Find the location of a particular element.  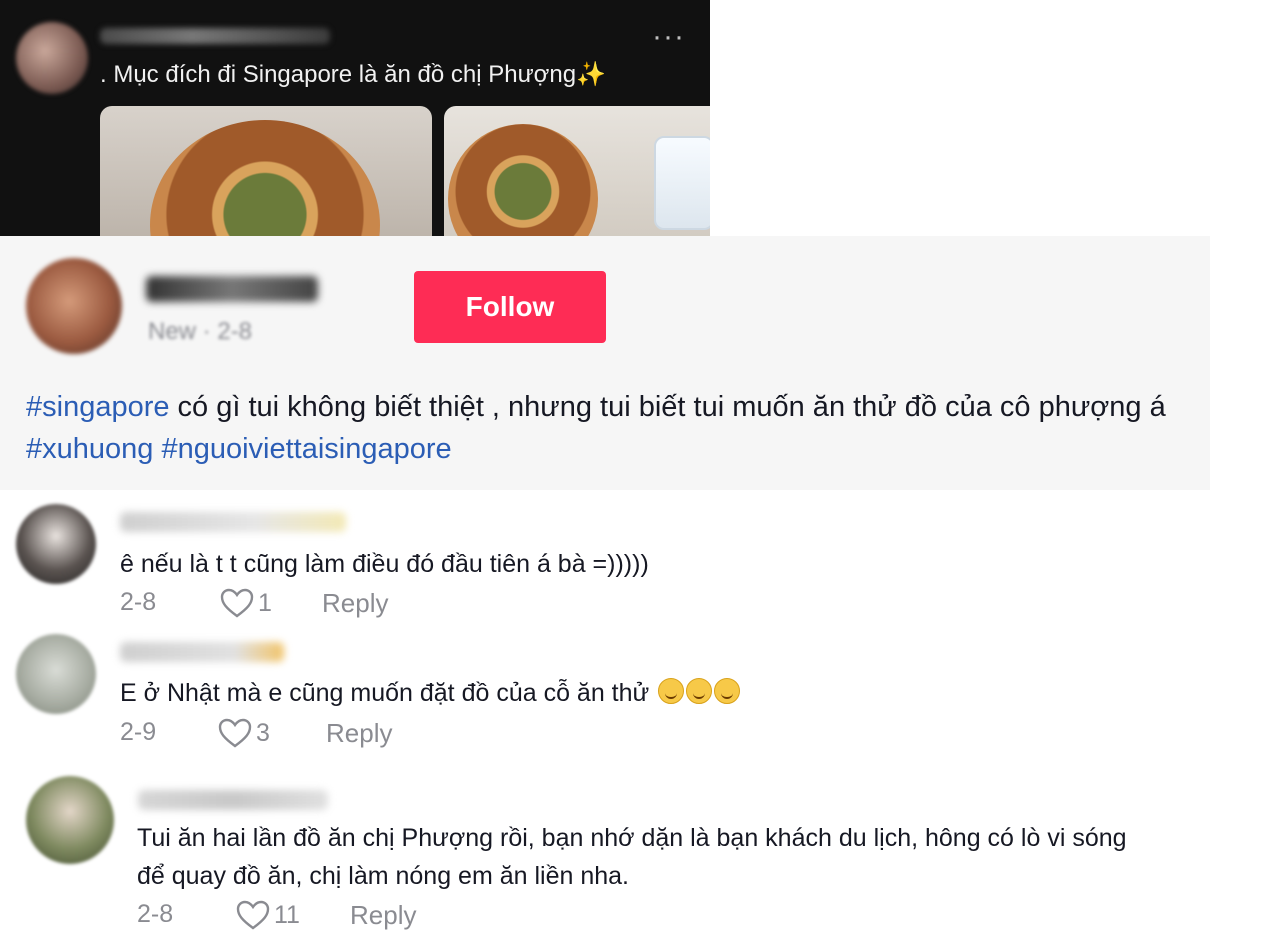

like-button: 11 is located at coordinates (268, 915).